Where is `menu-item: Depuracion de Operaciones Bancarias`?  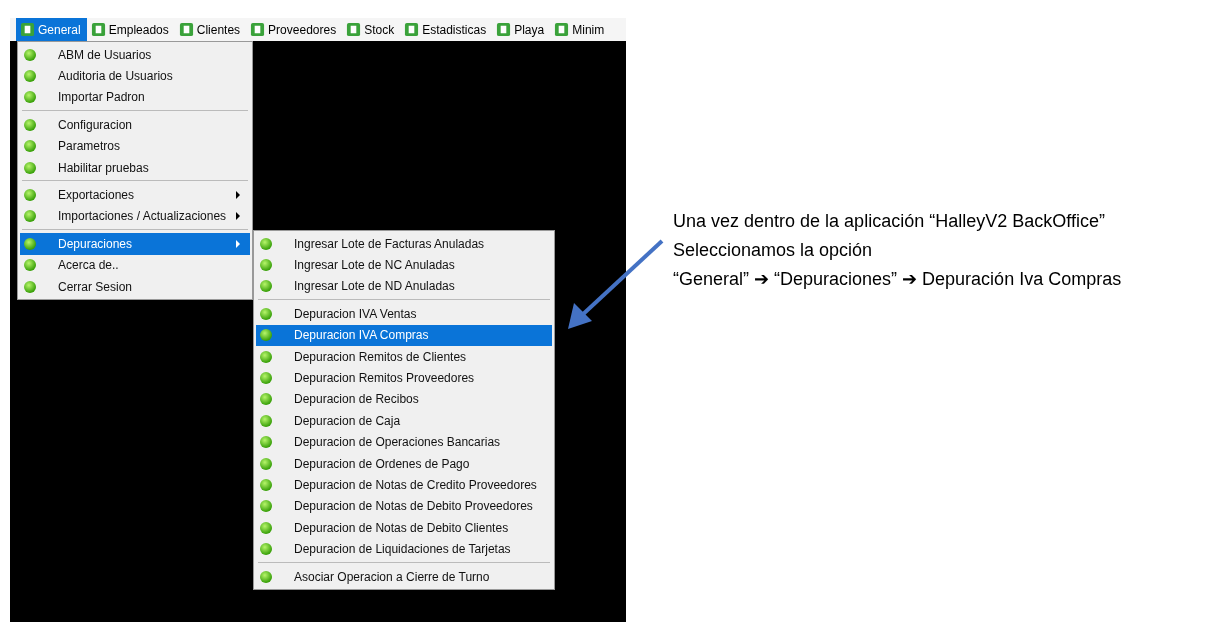 menu-item: Depuracion de Operaciones Bancarias is located at coordinates (404, 442).